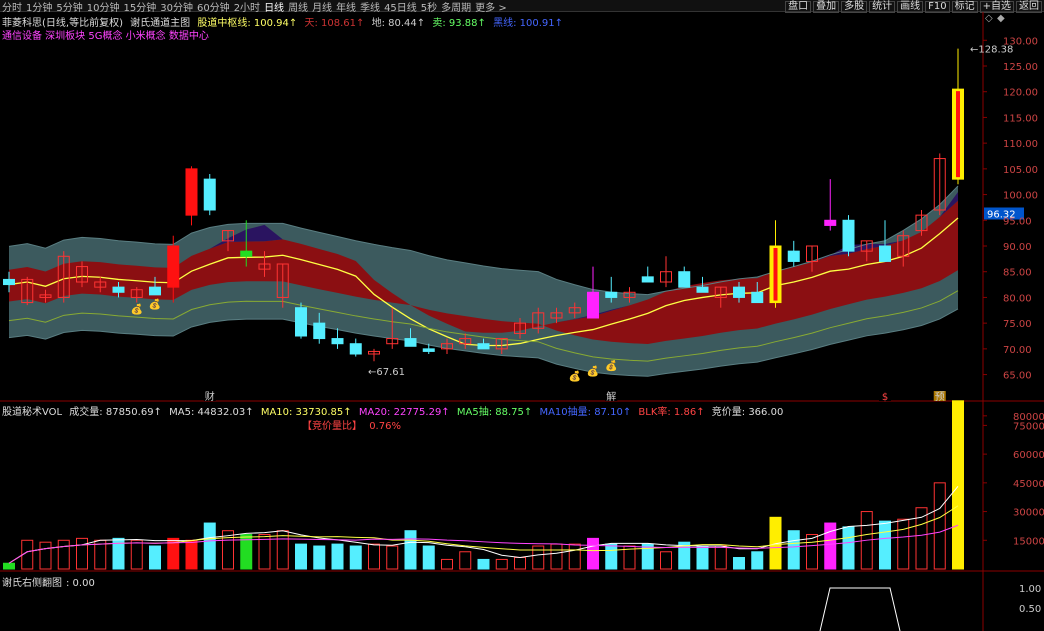  Describe the element at coordinates (1020, 170) in the screenshot. I see `price-tick-5: 105.00` at that location.